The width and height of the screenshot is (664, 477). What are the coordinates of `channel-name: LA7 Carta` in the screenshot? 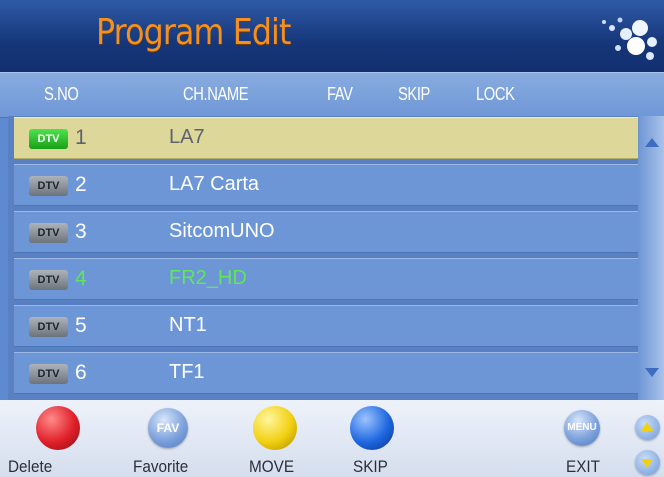 It's located at (214, 184).